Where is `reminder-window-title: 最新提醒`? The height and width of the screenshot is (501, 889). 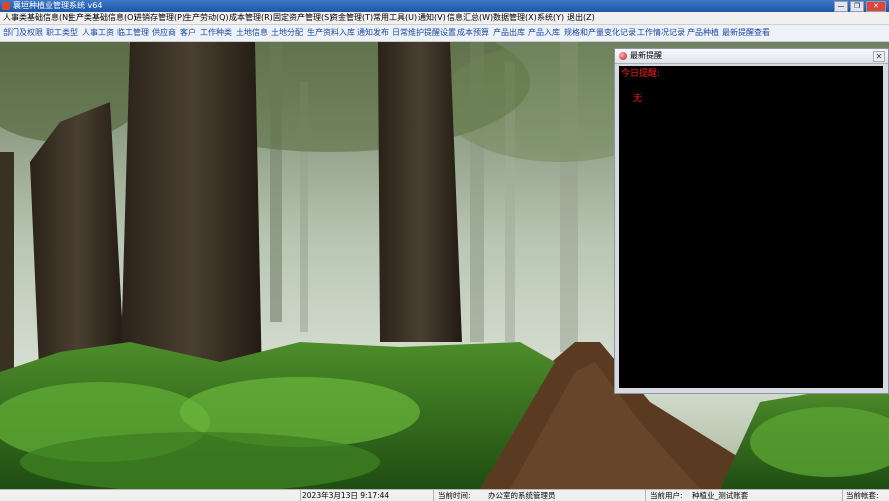 reminder-window-title: 最新提醒 is located at coordinates (646, 55).